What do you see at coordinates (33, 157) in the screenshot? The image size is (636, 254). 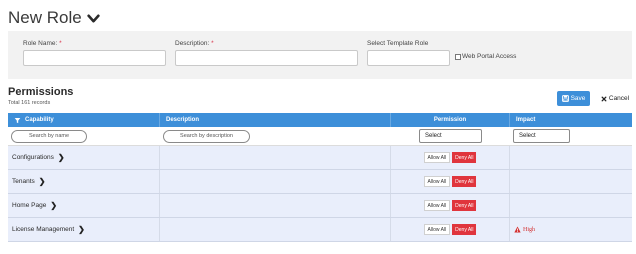 I see `capability-name: Configurations` at bounding box center [33, 157].